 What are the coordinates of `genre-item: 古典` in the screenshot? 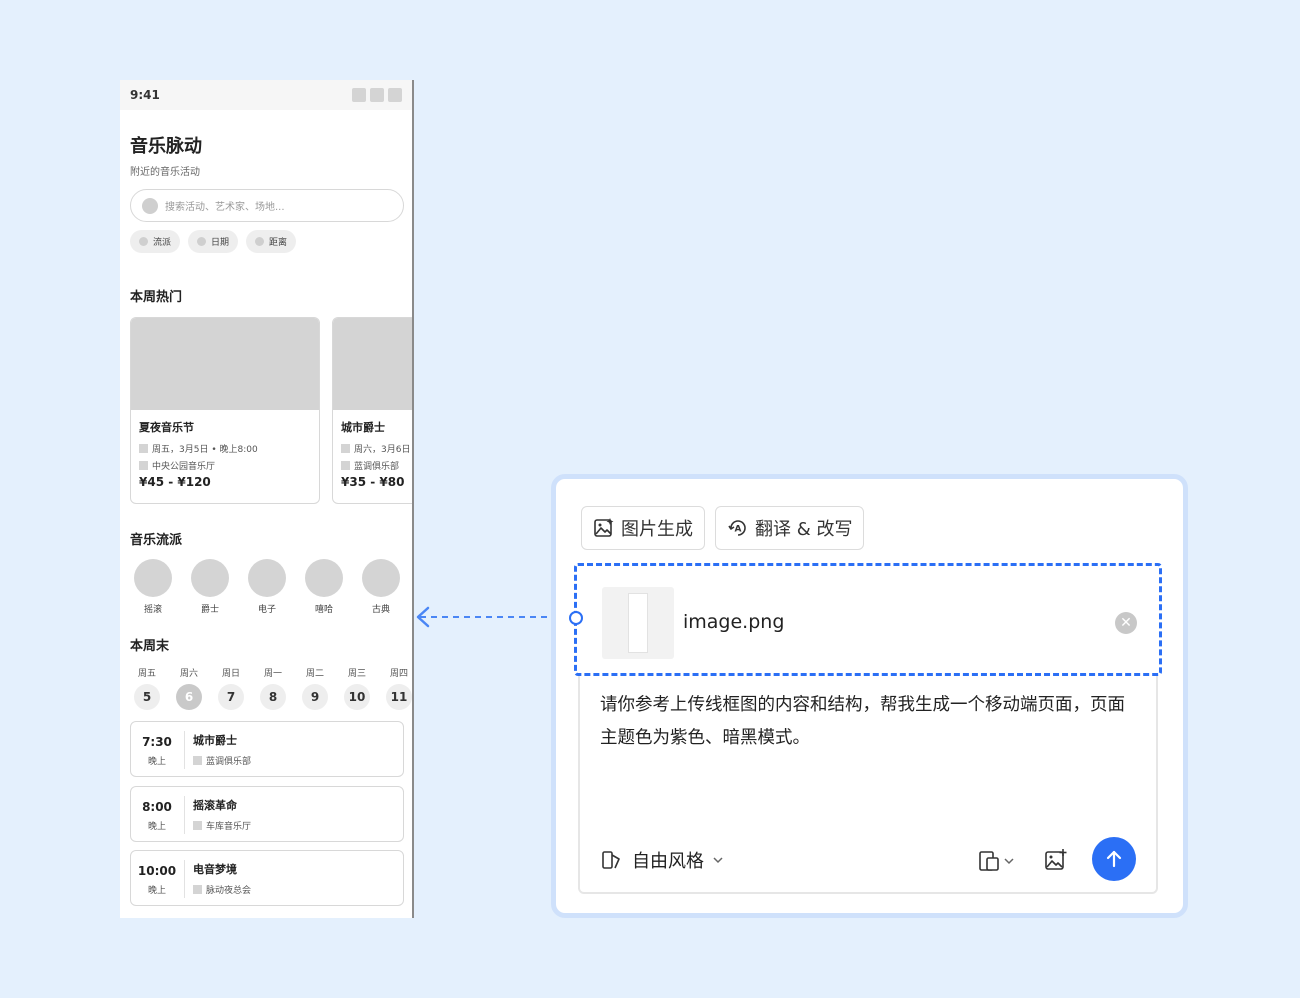 It's located at (381, 587).